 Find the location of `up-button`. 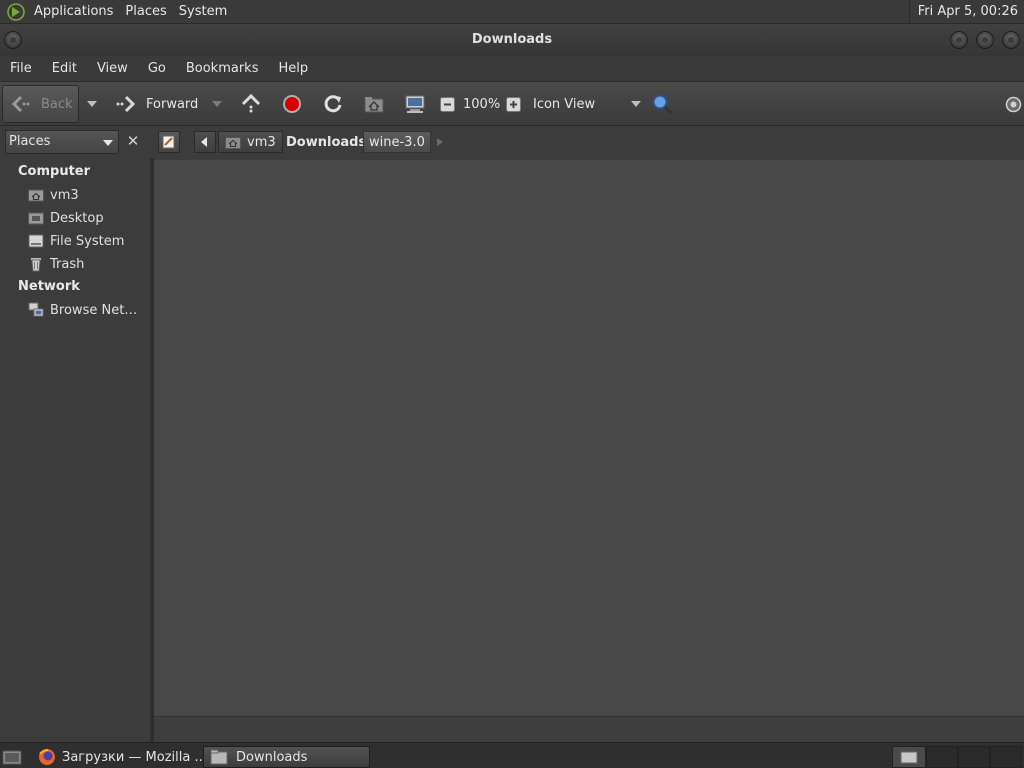

up-button is located at coordinates (251, 104).